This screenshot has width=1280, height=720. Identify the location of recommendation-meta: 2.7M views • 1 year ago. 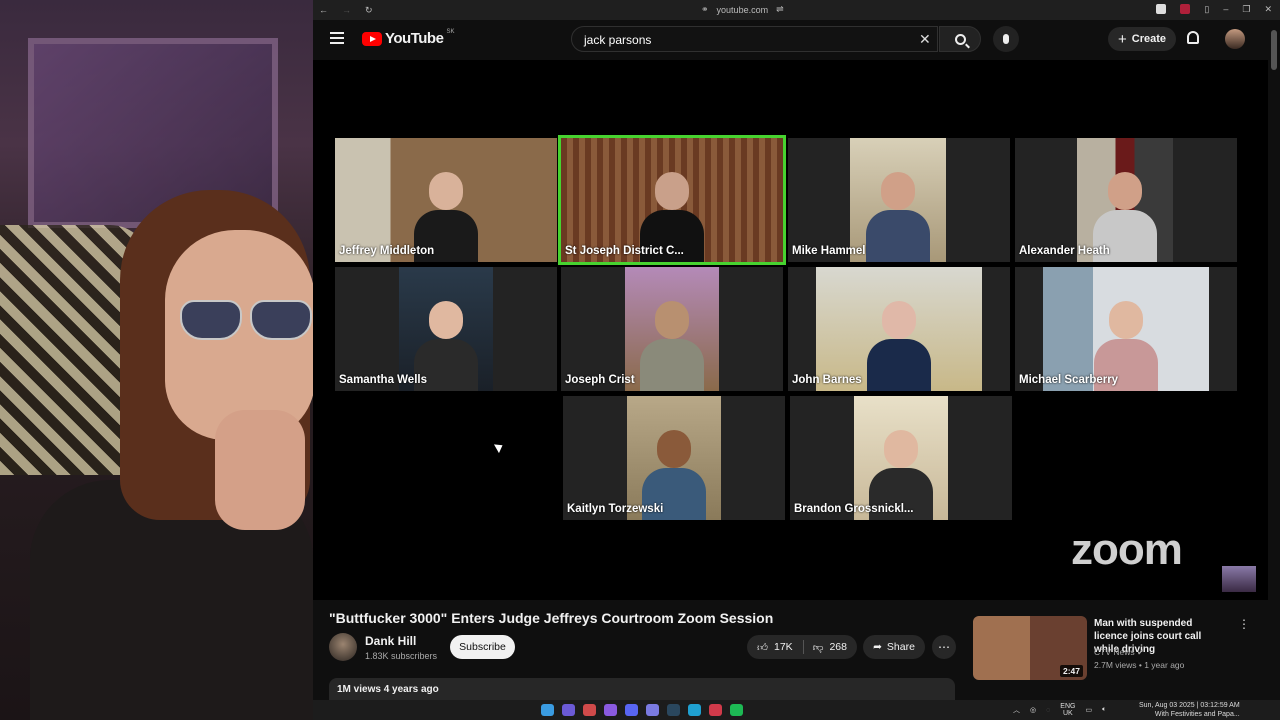
(1139, 665).